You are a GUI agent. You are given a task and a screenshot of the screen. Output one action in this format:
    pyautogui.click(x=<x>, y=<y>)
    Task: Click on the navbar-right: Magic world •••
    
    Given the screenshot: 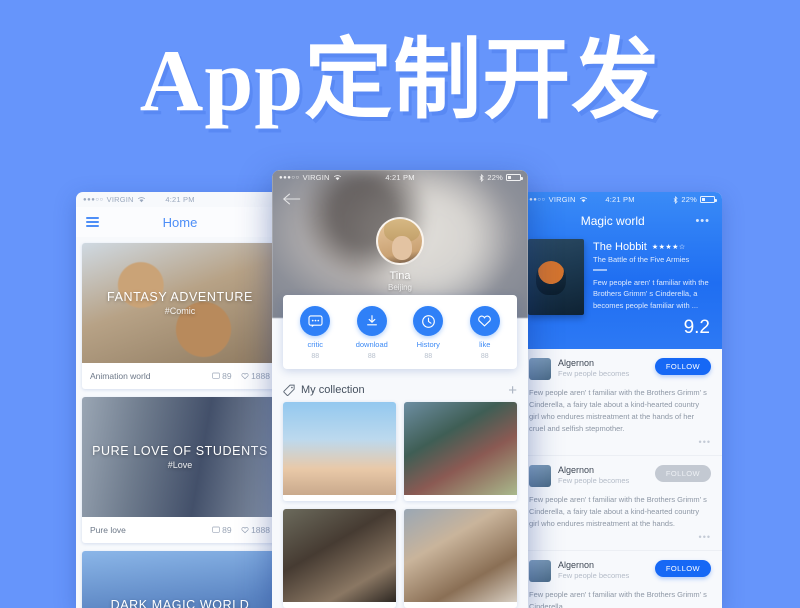 What is the action you would take?
    pyautogui.click(x=620, y=221)
    